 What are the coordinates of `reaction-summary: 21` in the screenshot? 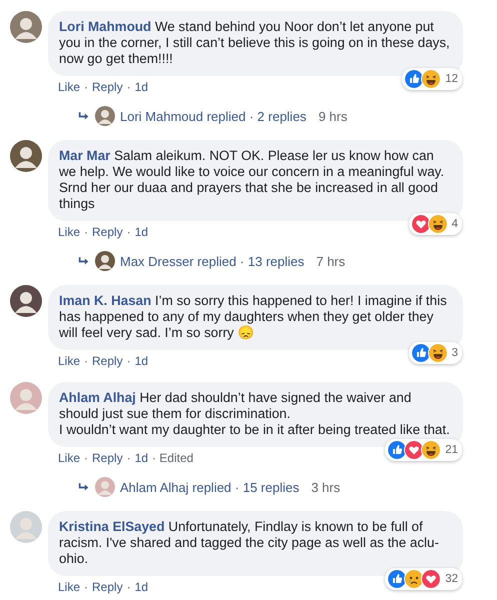 It's located at (423, 450).